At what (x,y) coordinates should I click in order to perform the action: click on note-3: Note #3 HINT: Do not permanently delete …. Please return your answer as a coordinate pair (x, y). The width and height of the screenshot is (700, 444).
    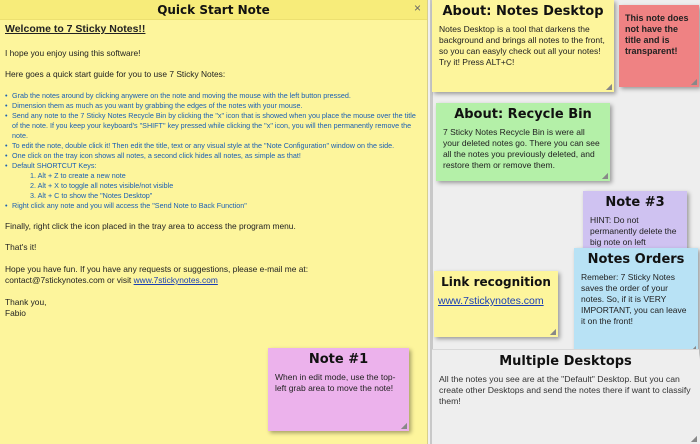
    Looking at the image, I should click on (635, 221).